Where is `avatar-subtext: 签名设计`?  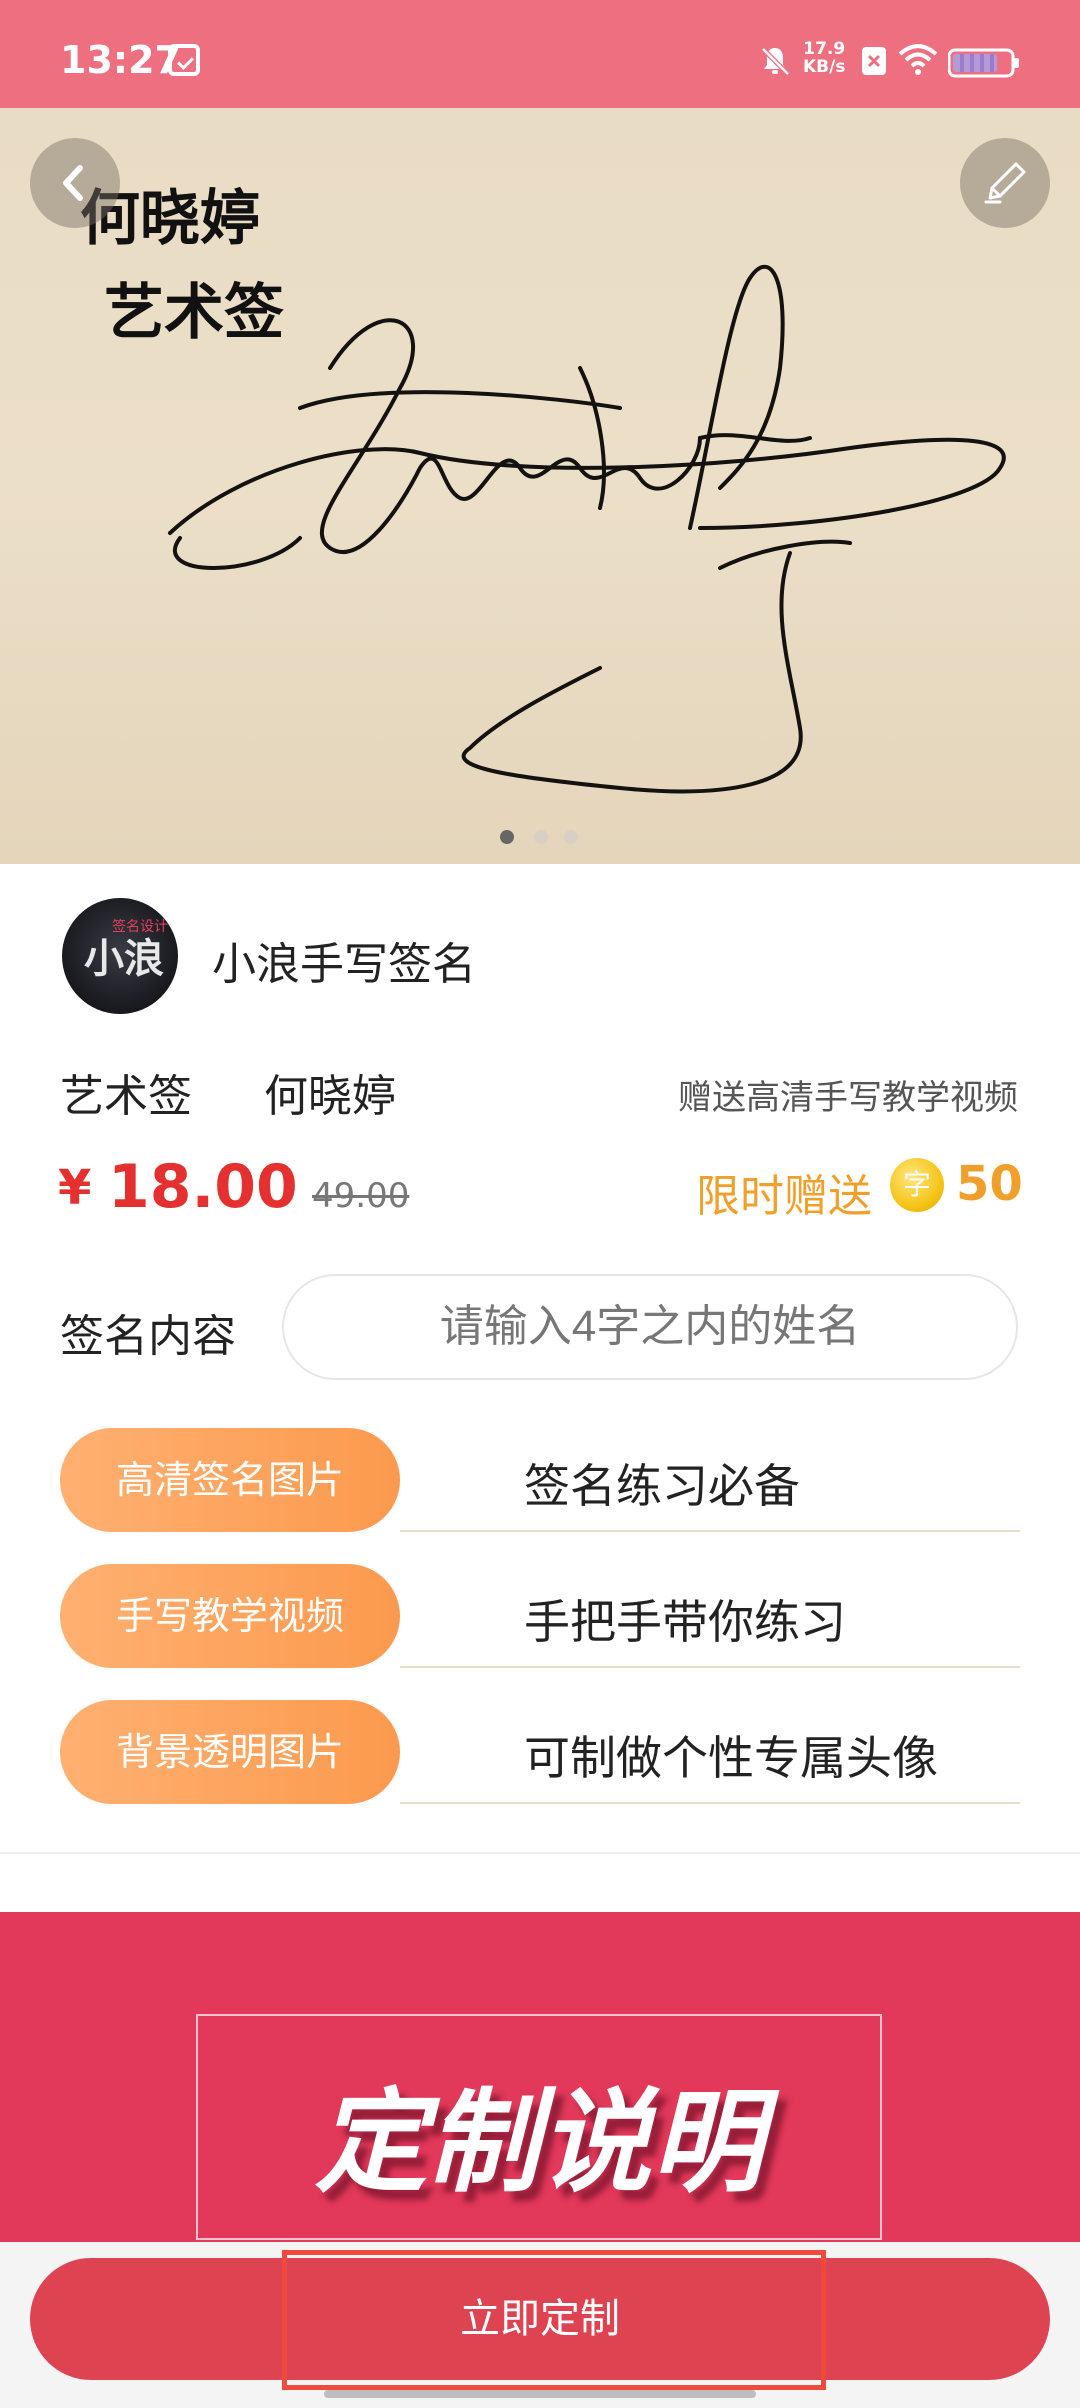 avatar-subtext: 签名设计 is located at coordinates (140, 927).